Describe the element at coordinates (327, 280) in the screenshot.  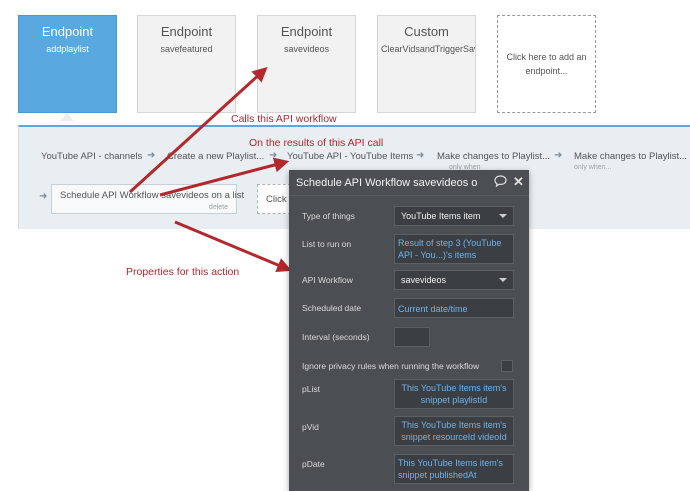
I see `api-workflow-label: API Workflow` at that location.